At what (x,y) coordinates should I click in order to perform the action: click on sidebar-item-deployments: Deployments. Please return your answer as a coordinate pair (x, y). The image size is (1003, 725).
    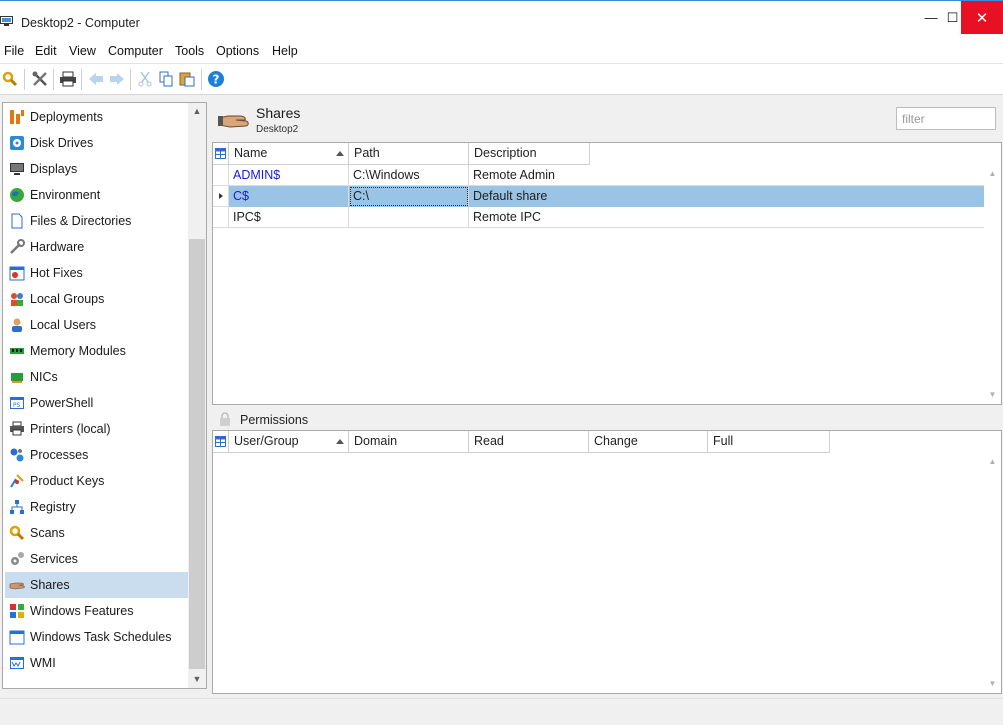
    Looking at the image, I should click on (97, 117).